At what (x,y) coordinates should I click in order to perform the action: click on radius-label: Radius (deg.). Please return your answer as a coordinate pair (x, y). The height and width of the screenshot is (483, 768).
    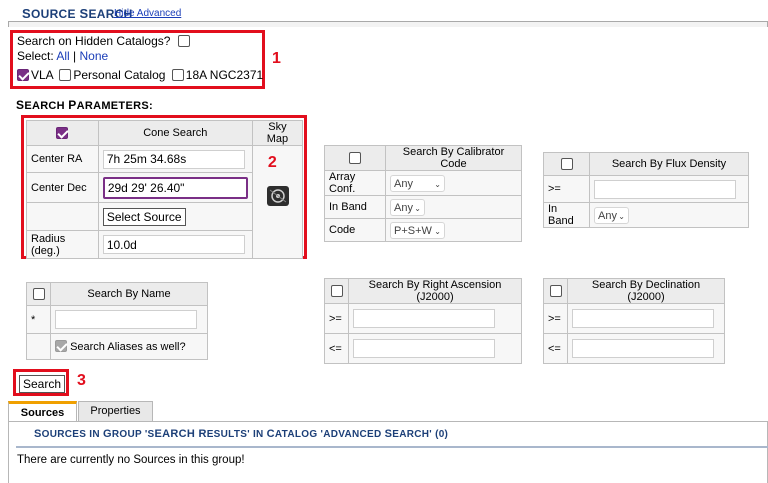
    Looking at the image, I should click on (62, 244).